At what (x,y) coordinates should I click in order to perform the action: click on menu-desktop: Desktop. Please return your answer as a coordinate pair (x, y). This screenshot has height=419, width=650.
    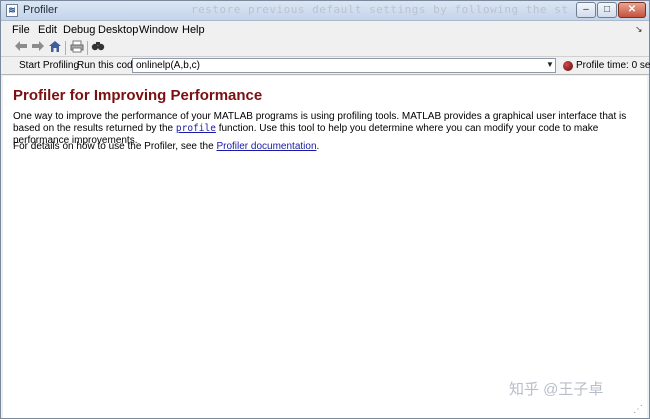
    Looking at the image, I should click on (118, 30).